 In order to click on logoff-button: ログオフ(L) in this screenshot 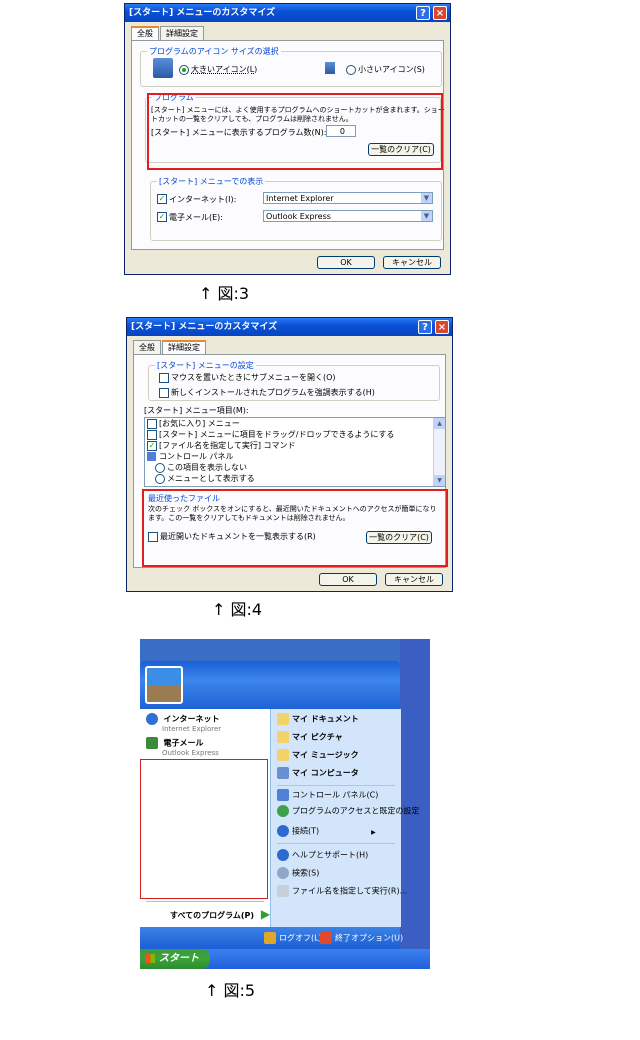, I will do `click(293, 938)`.